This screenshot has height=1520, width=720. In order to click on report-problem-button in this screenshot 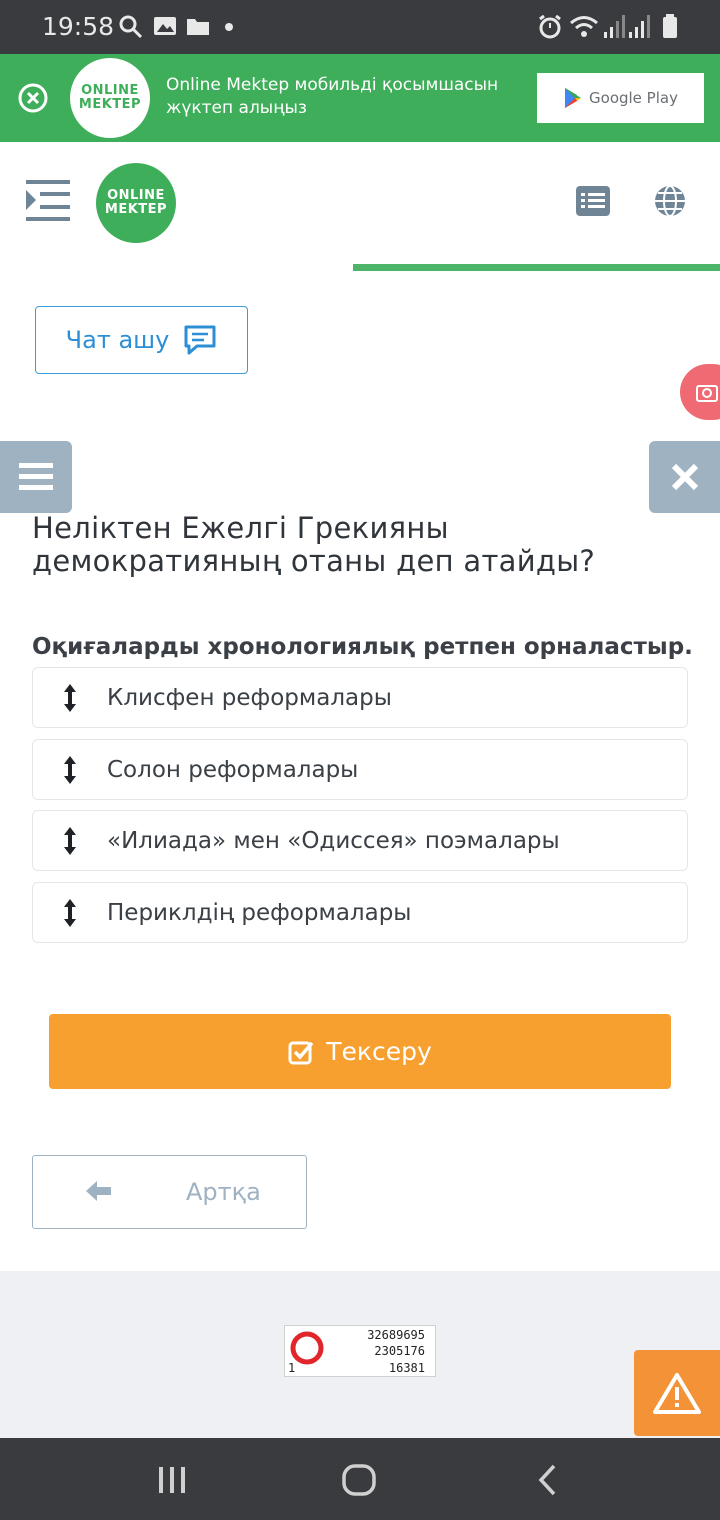, I will do `click(677, 1393)`.